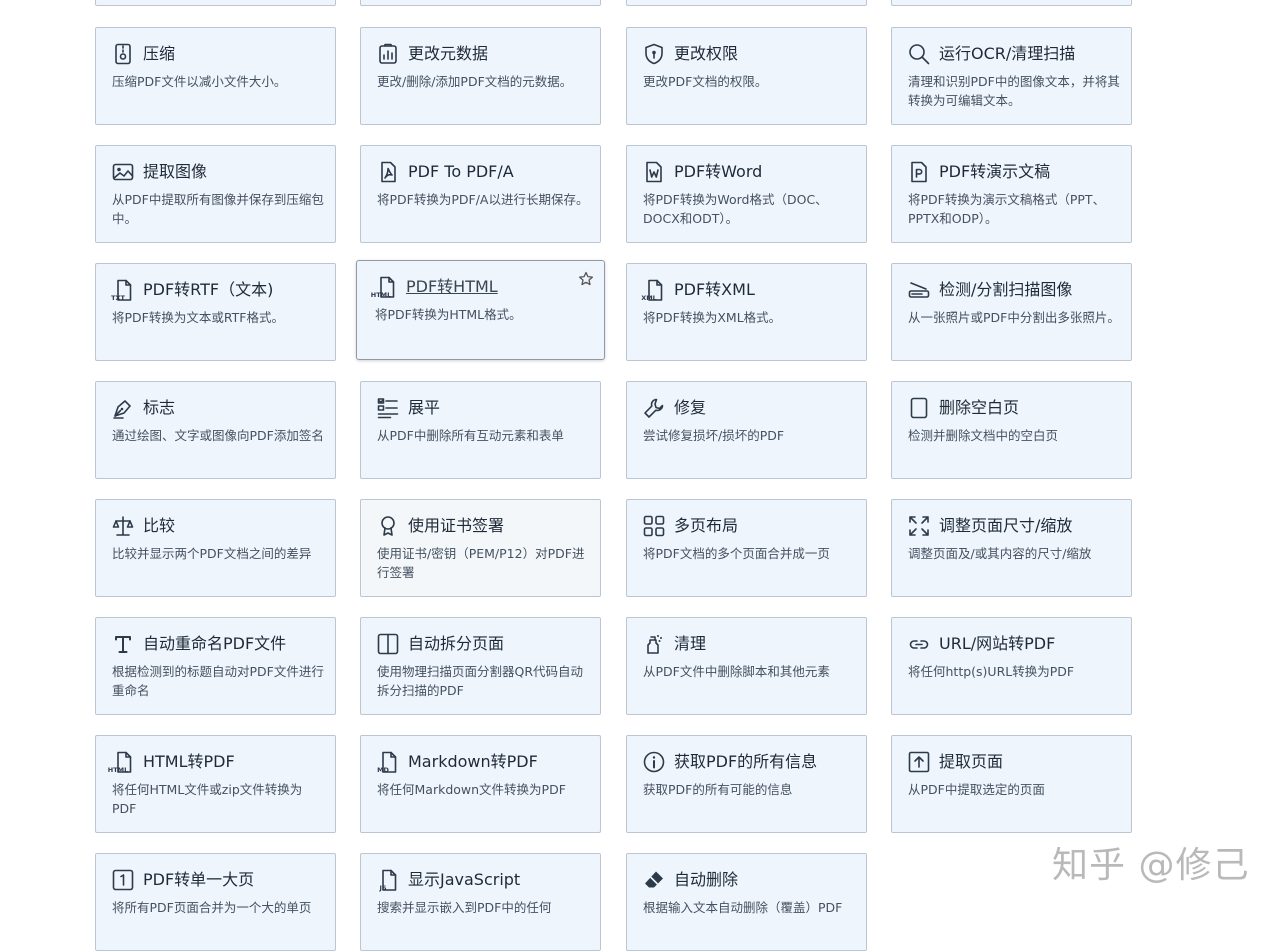 This screenshot has height=951, width=1287. Describe the element at coordinates (746, 312) in the screenshot. I see `tool-card: XML PDF转XML 将PDF转换为XML格式。` at that location.